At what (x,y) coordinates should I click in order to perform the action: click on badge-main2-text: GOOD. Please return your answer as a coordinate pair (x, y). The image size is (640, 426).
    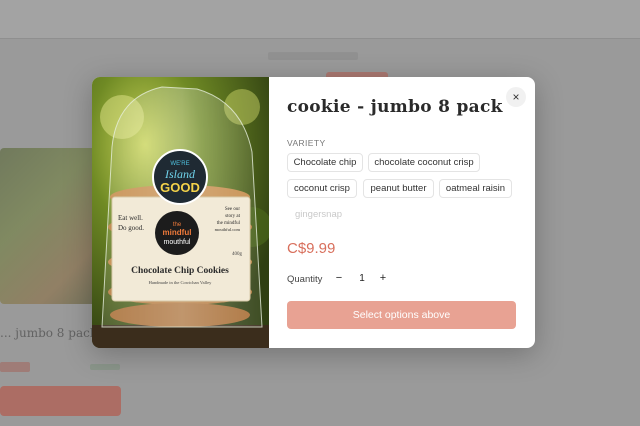
    Looking at the image, I should click on (180, 187).